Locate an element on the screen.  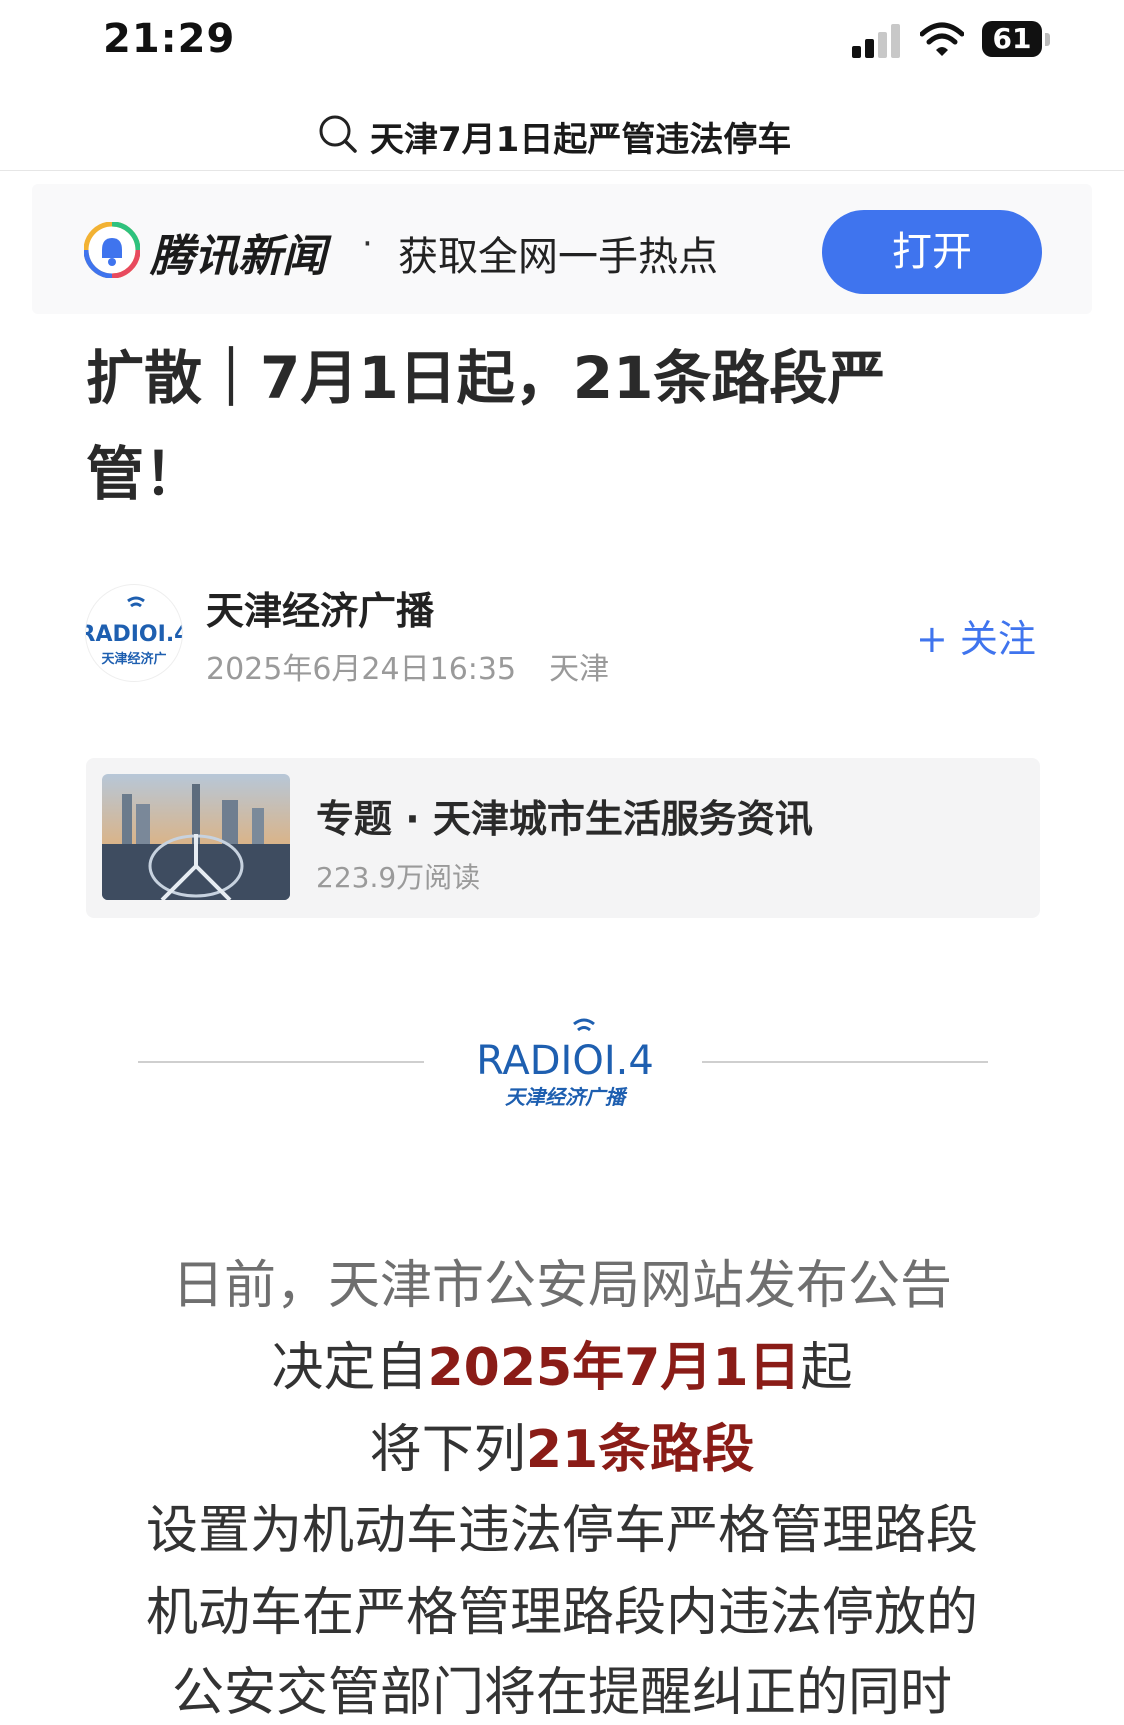
topic-title: 专题 · 天津城市生活服务资讯 is located at coordinates (564, 819).